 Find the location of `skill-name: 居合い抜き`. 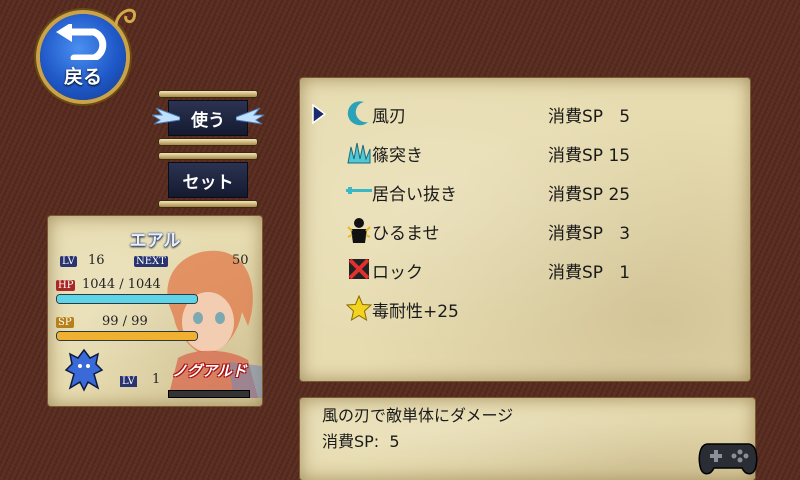

skill-name: 居合い抜き is located at coordinates (414, 195).